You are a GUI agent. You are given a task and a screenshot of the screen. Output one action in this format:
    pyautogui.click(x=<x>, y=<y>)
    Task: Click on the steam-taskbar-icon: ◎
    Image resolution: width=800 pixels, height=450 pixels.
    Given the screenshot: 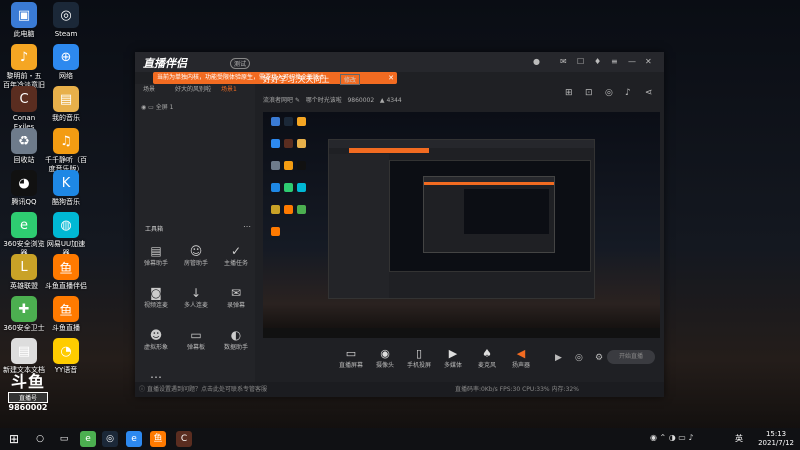 What is the action you would take?
    pyautogui.click(x=110, y=439)
    